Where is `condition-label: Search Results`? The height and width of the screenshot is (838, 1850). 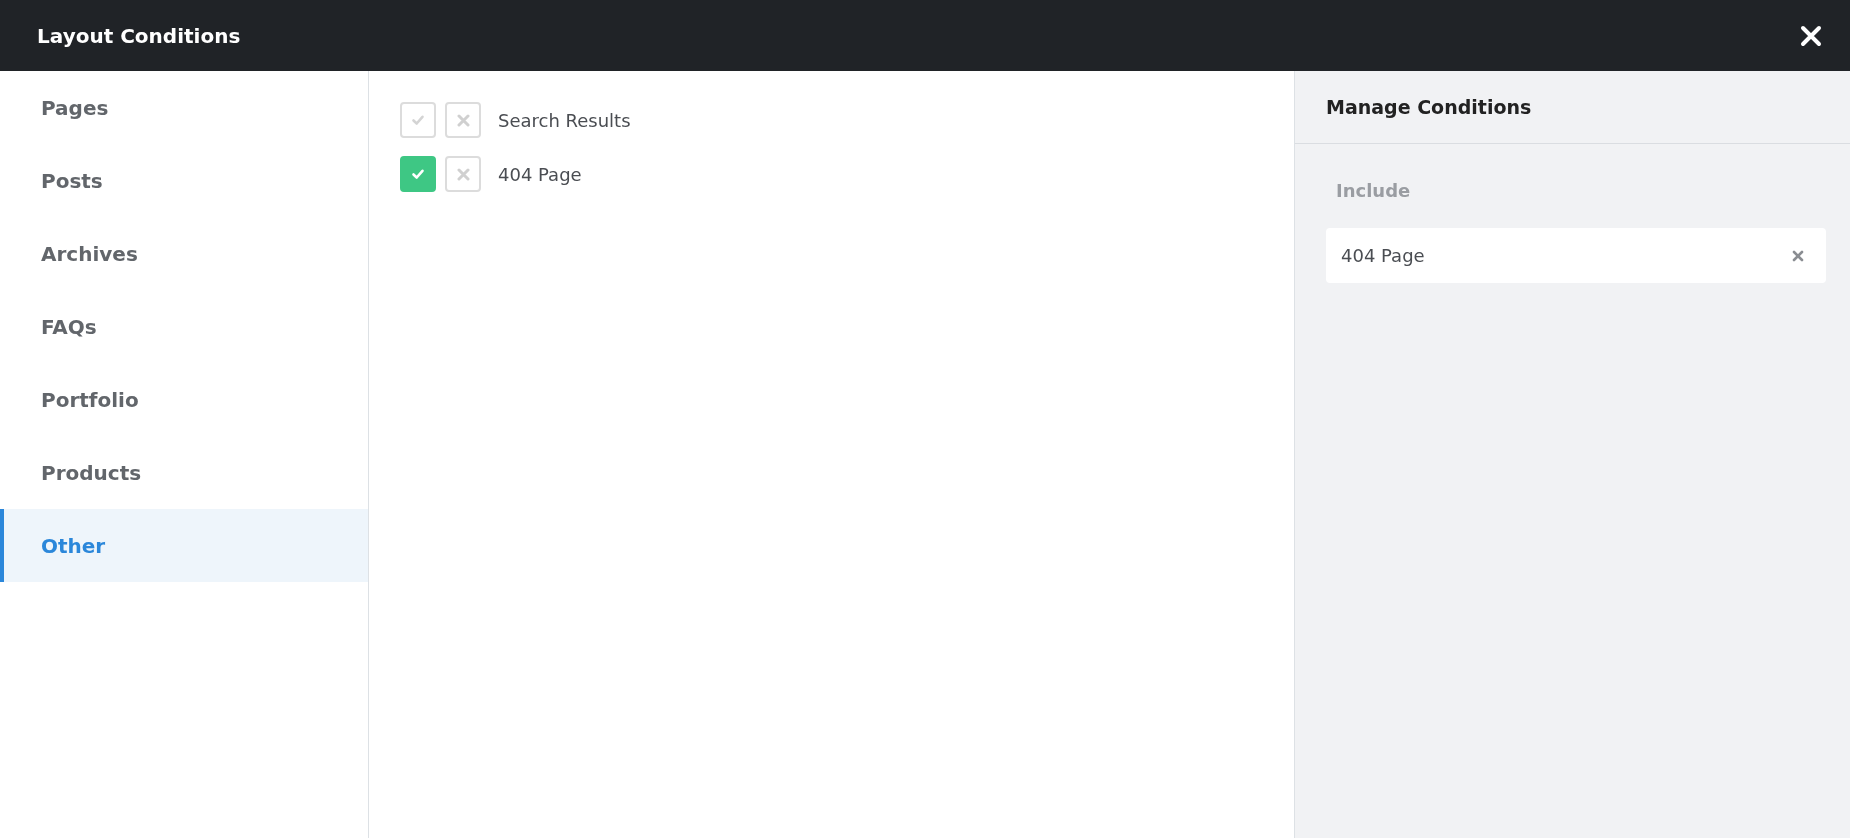
condition-label: Search Results is located at coordinates (564, 120).